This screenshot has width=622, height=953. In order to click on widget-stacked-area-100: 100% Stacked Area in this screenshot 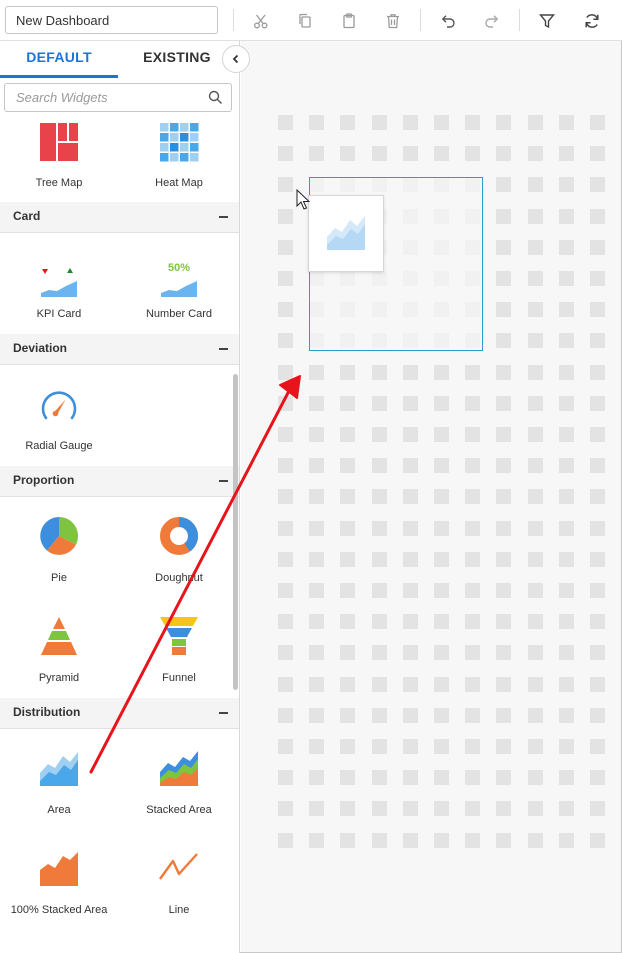, I will do `click(59, 888)`.